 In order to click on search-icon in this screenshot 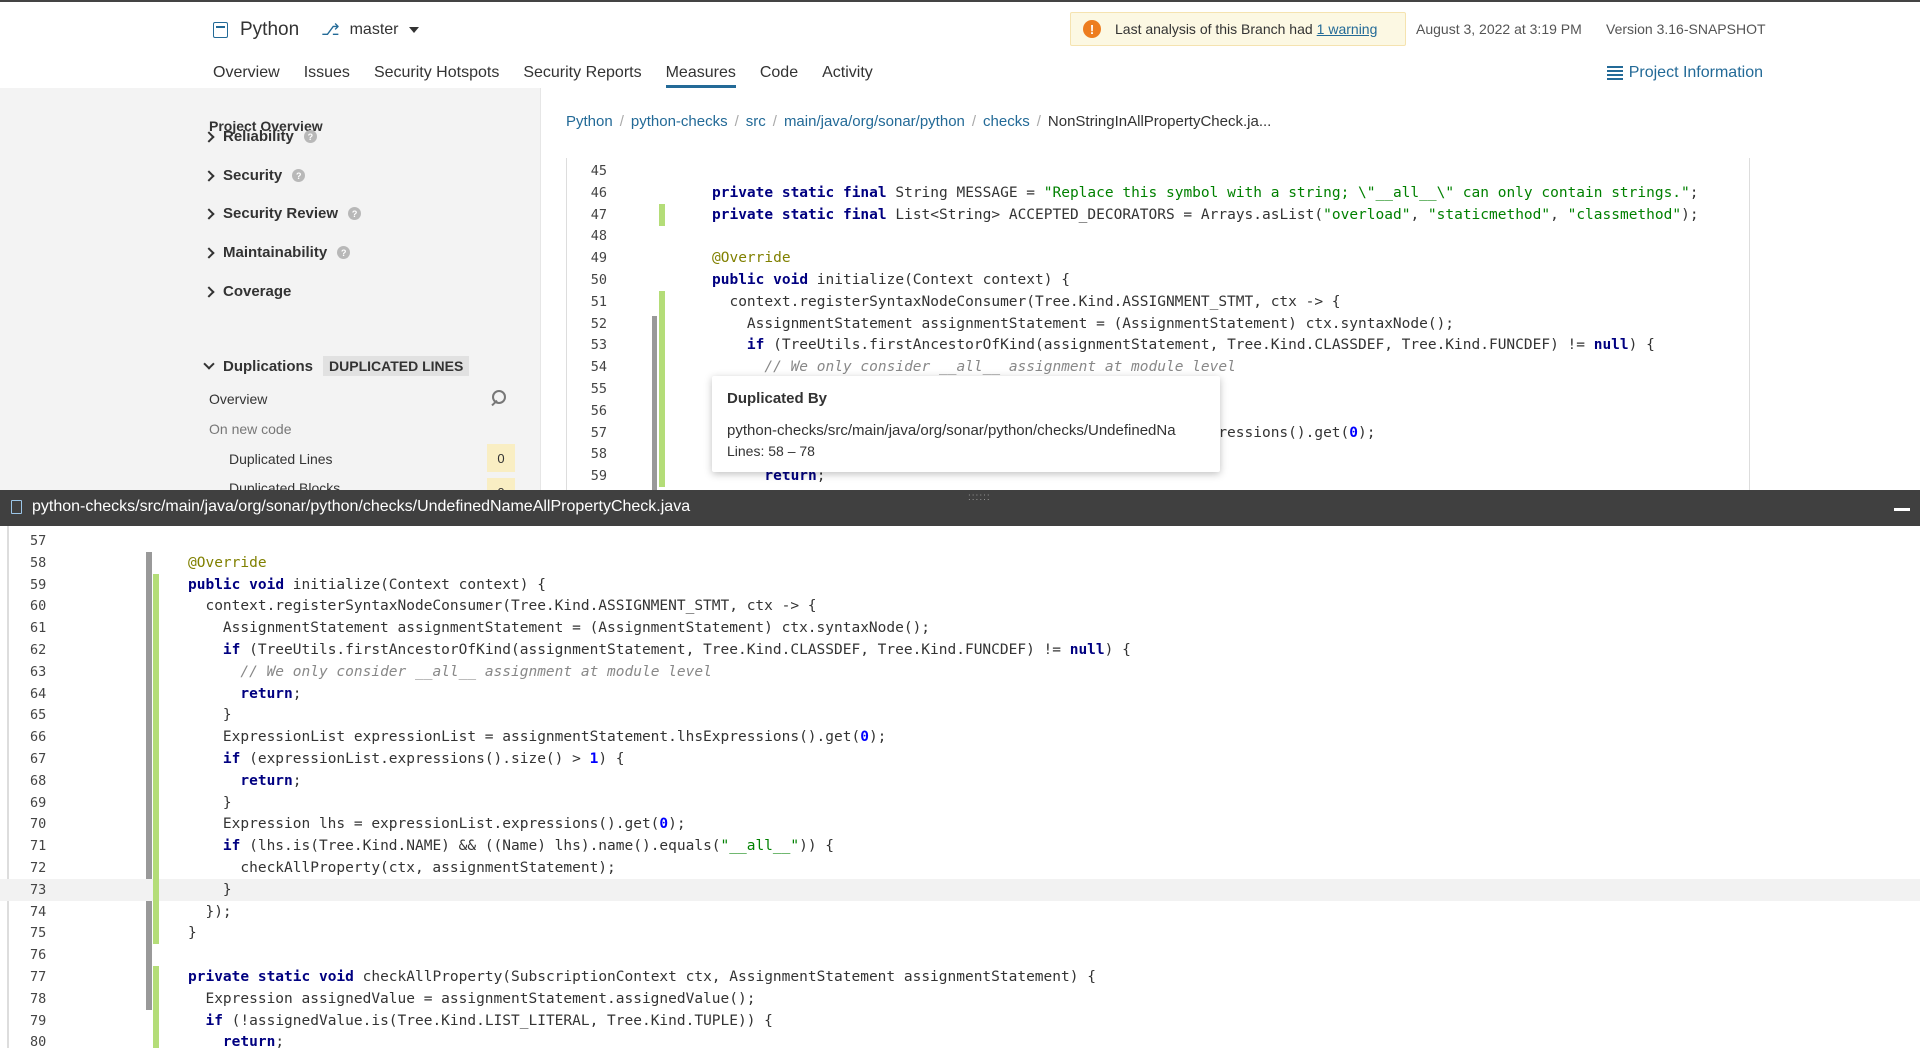, I will do `click(498, 398)`.